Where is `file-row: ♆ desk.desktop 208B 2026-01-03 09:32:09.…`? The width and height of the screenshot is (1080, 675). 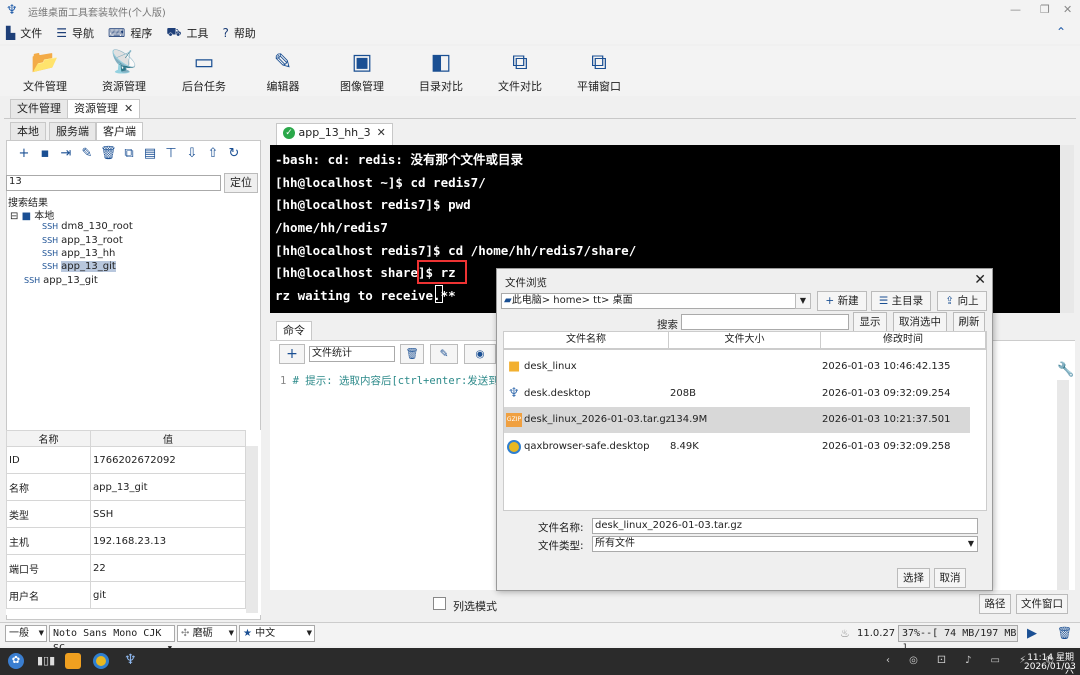
file-row: ♆ desk.desktop 208B 2026-01-03 09:32:09.… is located at coordinates (737, 394).